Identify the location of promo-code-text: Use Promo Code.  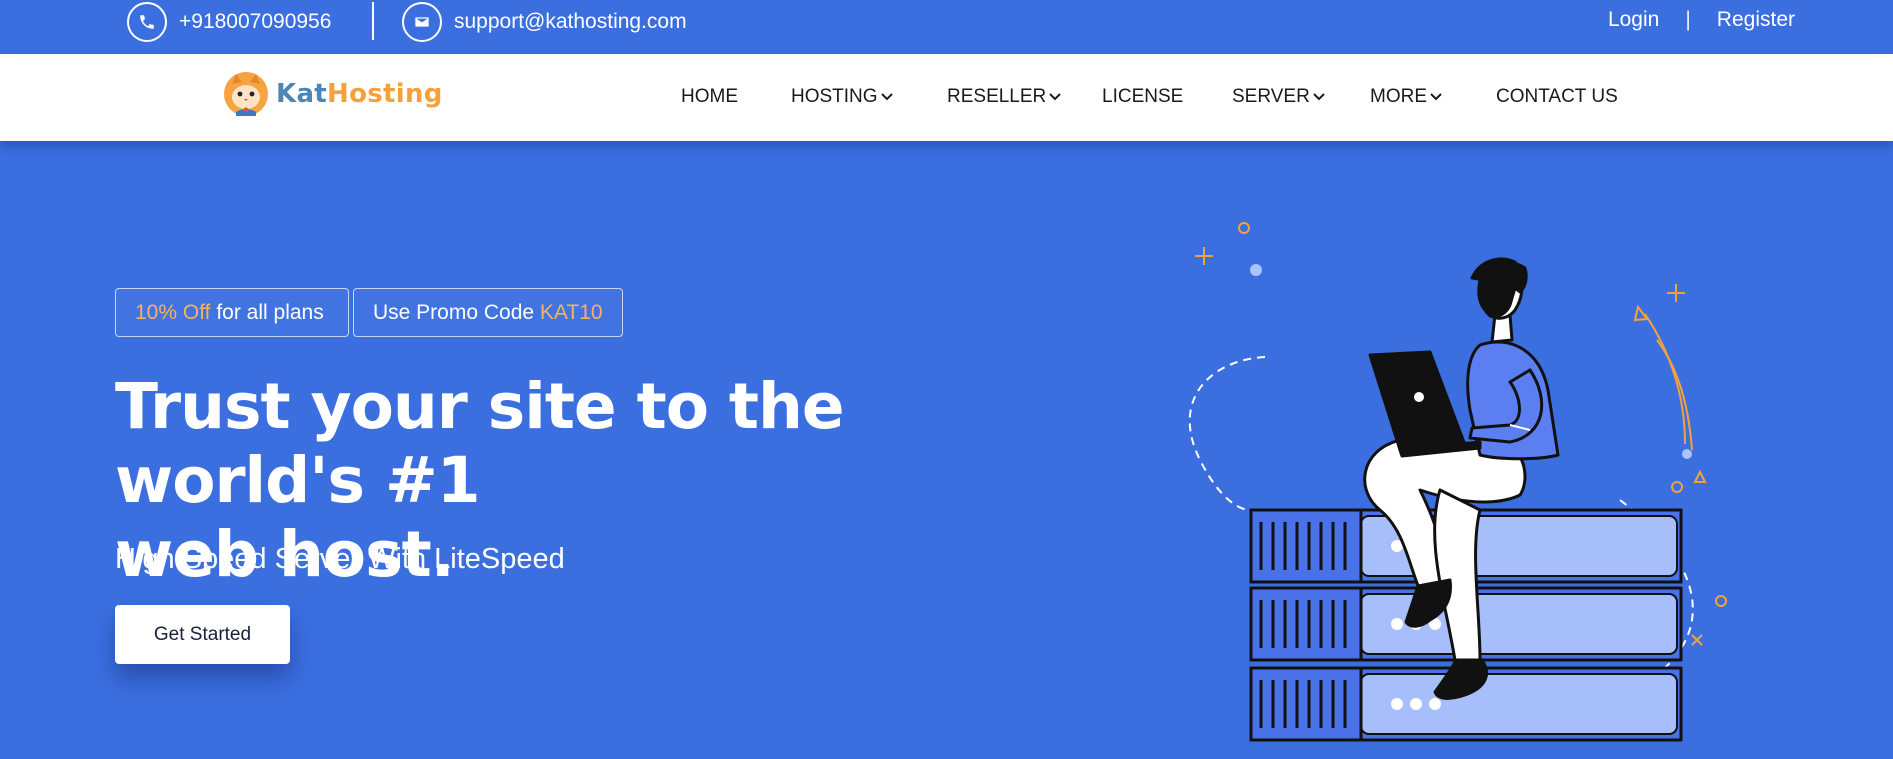
(456, 312).